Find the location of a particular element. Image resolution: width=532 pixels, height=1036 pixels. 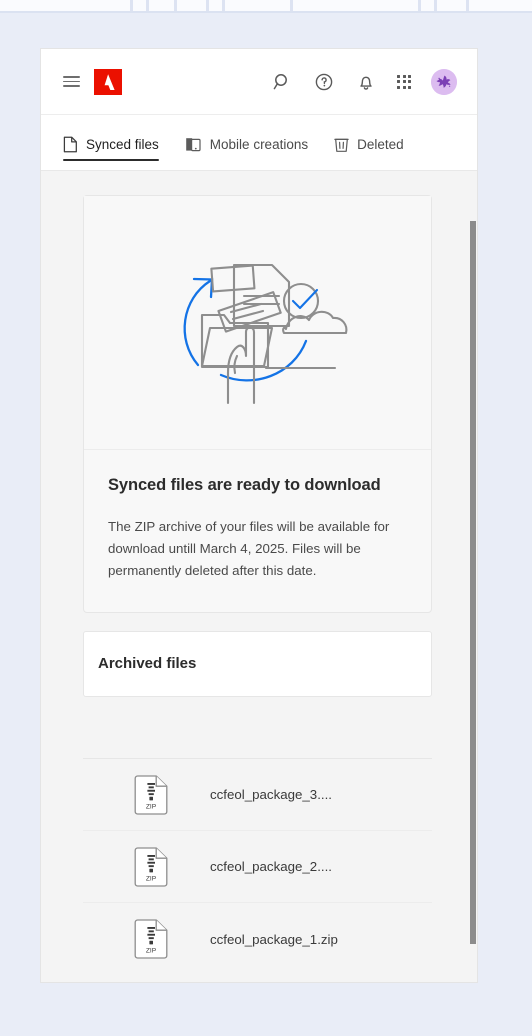

tab-bar: Synced files Mobile creations Deleted is located at coordinates (259, 143).